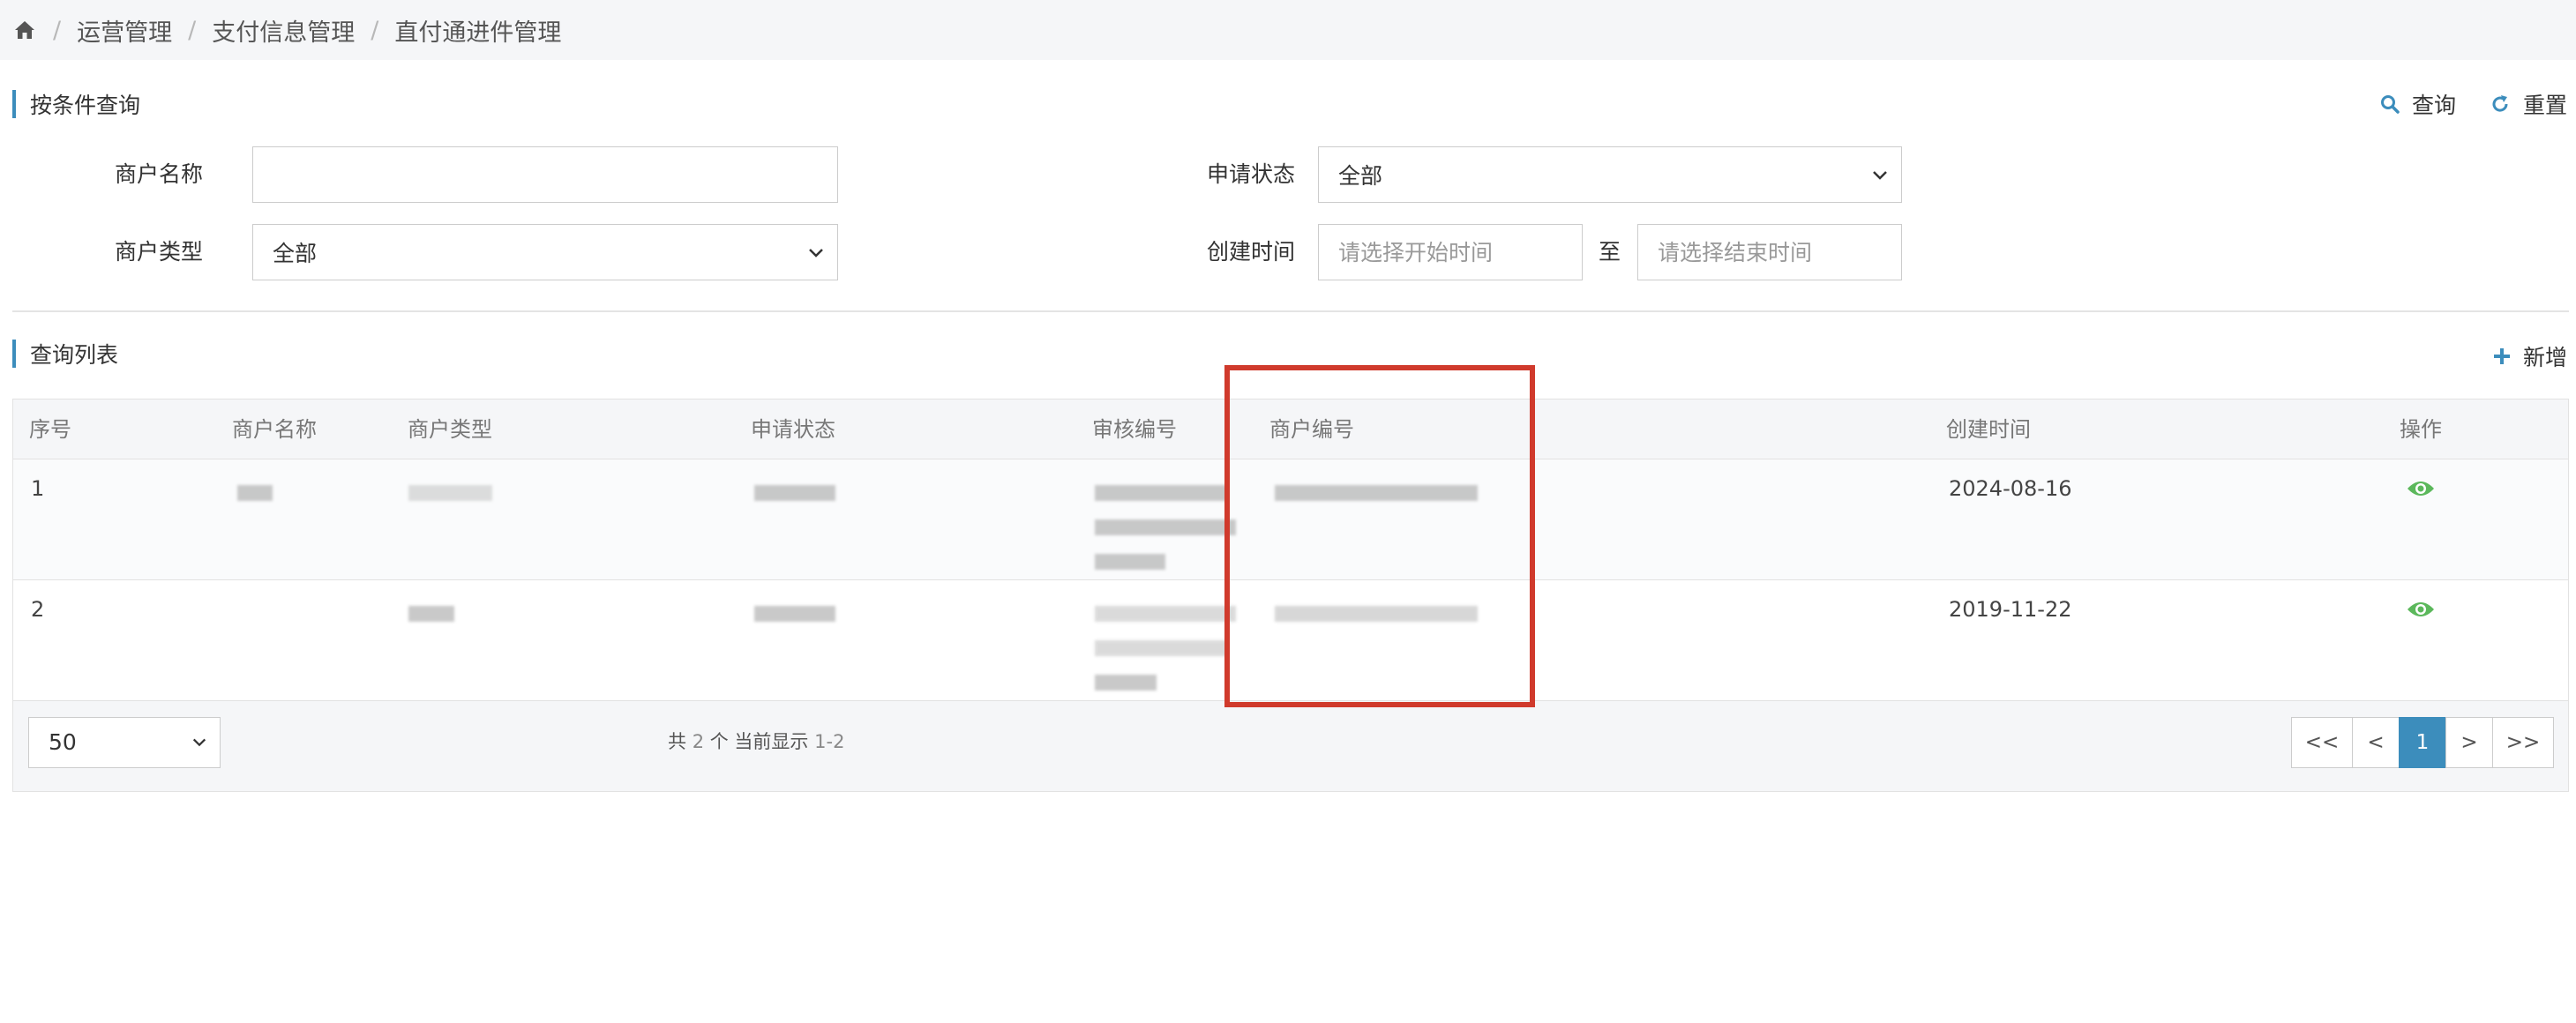 Image resolution: width=2576 pixels, height=1023 pixels. I want to click on end-time-input, so click(1780, 252).